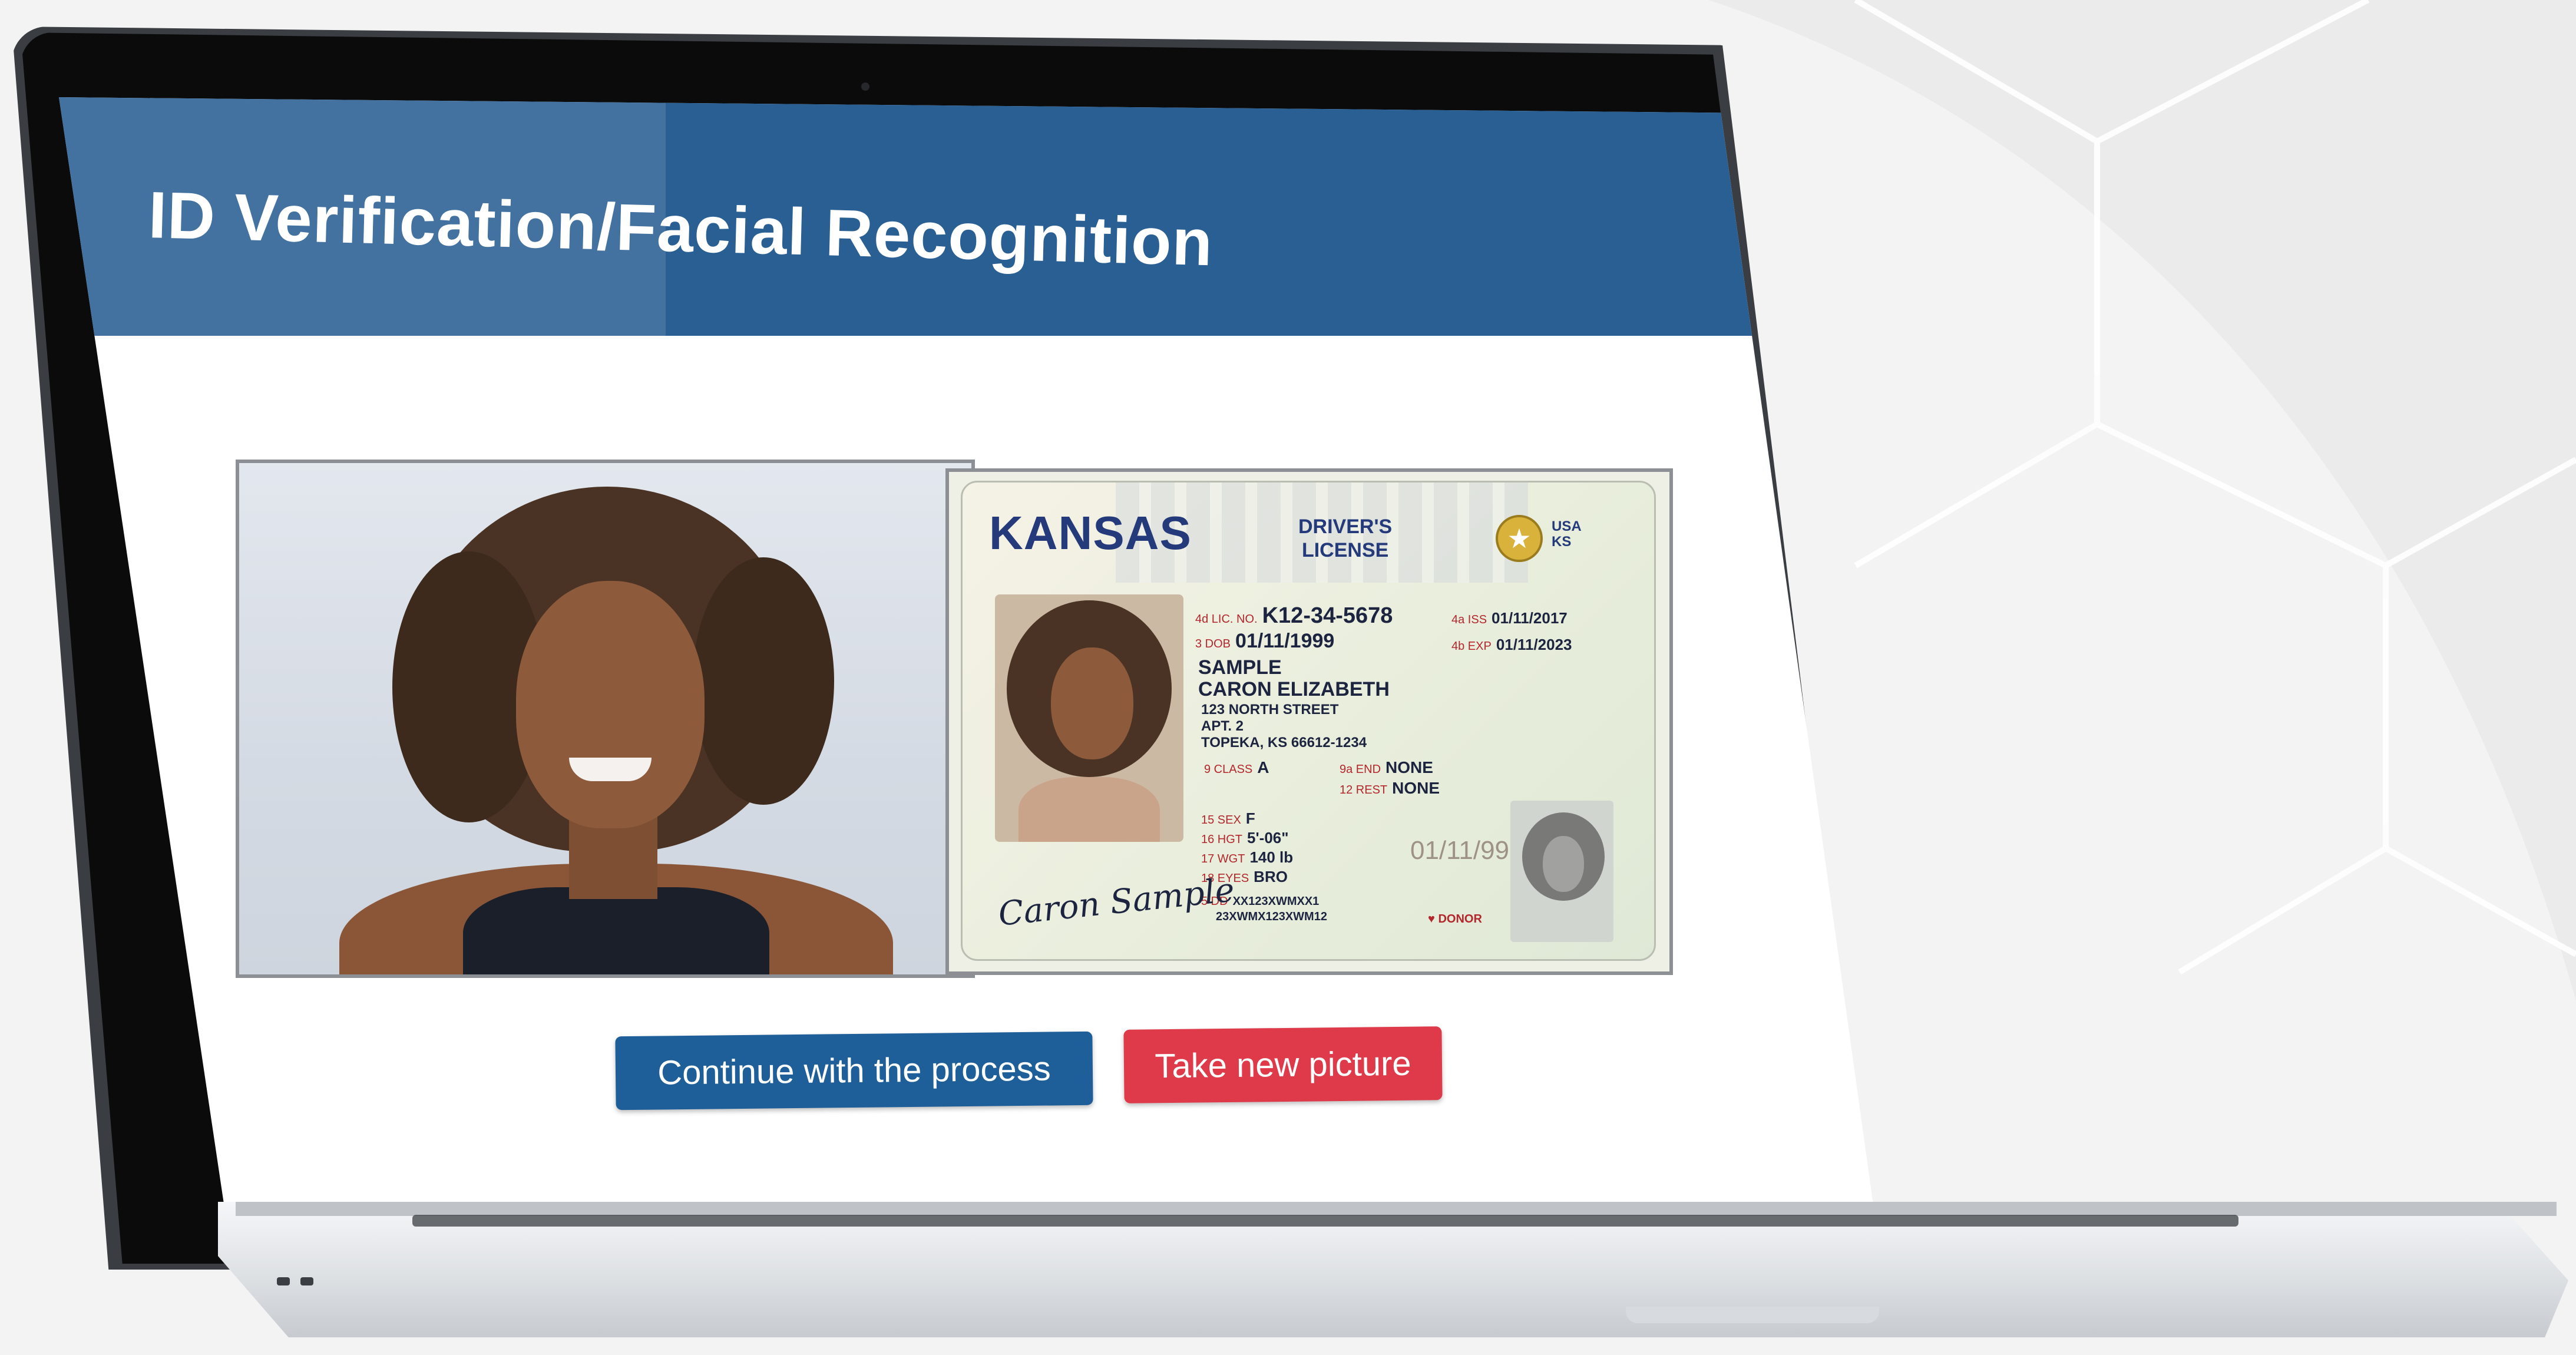 The image size is (2576, 1355). What do you see at coordinates (1396, 1209) in the screenshot?
I see `laptop-hinge` at bounding box center [1396, 1209].